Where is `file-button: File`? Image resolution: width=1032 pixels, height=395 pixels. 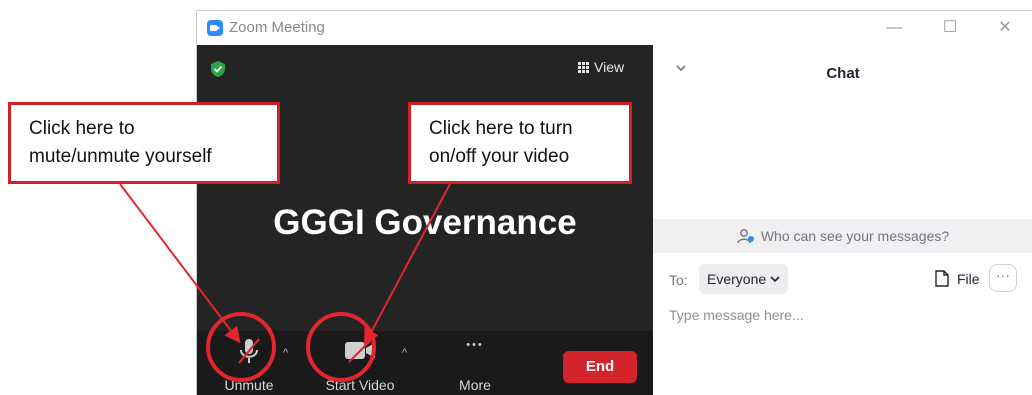 file-button: File is located at coordinates (957, 278).